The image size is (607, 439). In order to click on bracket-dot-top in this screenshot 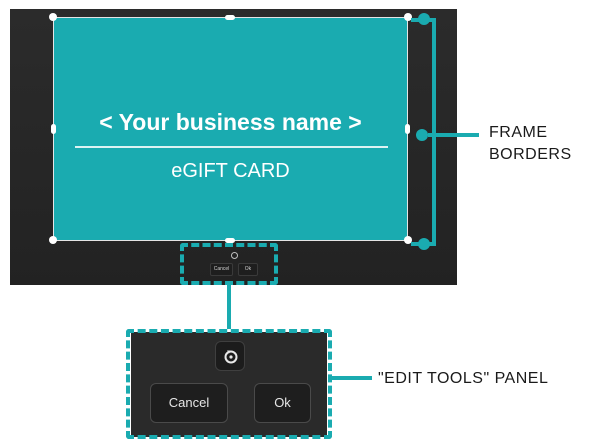, I will do `click(424, 19)`.